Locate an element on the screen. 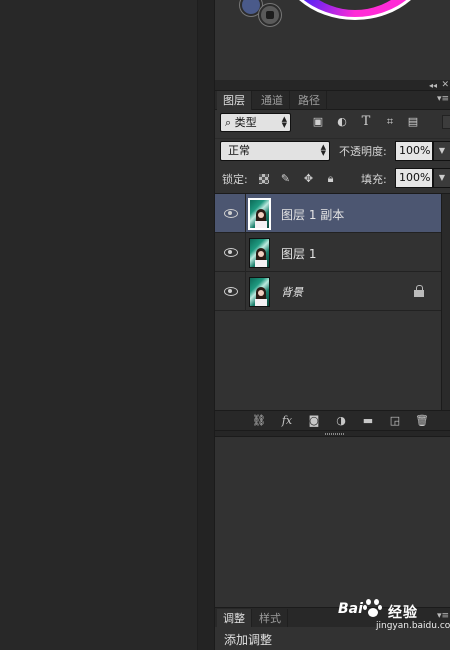 The height and width of the screenshot is (650, 450). filter-type-select: ⌕ 类型 ▲ ▼ is located at coordinates (255, 122).